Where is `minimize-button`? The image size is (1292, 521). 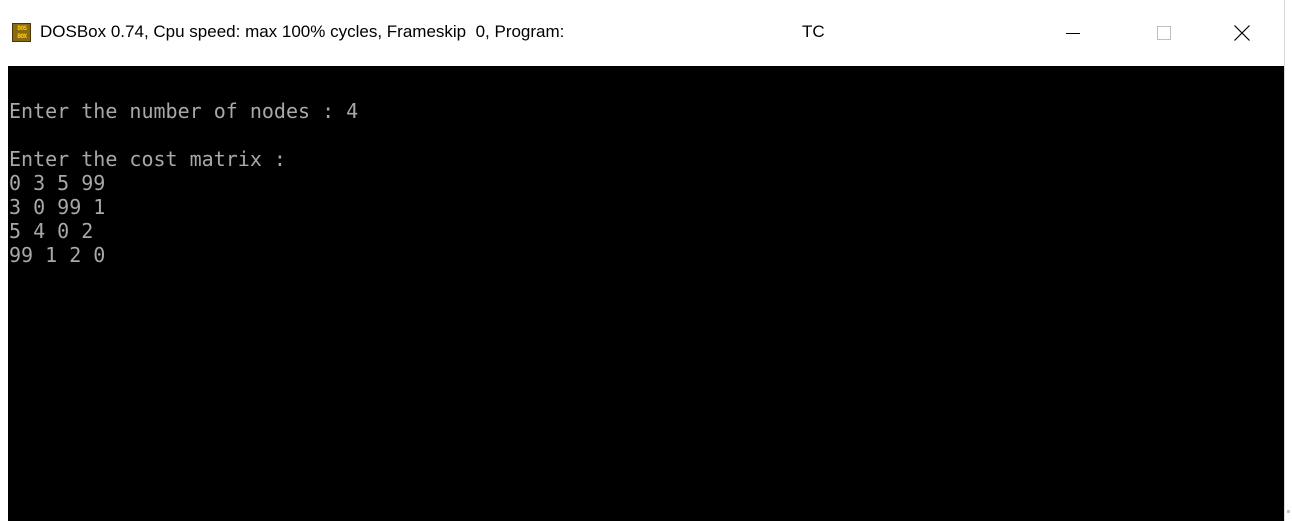 minimize-button is located at coordinates (1073, 33).